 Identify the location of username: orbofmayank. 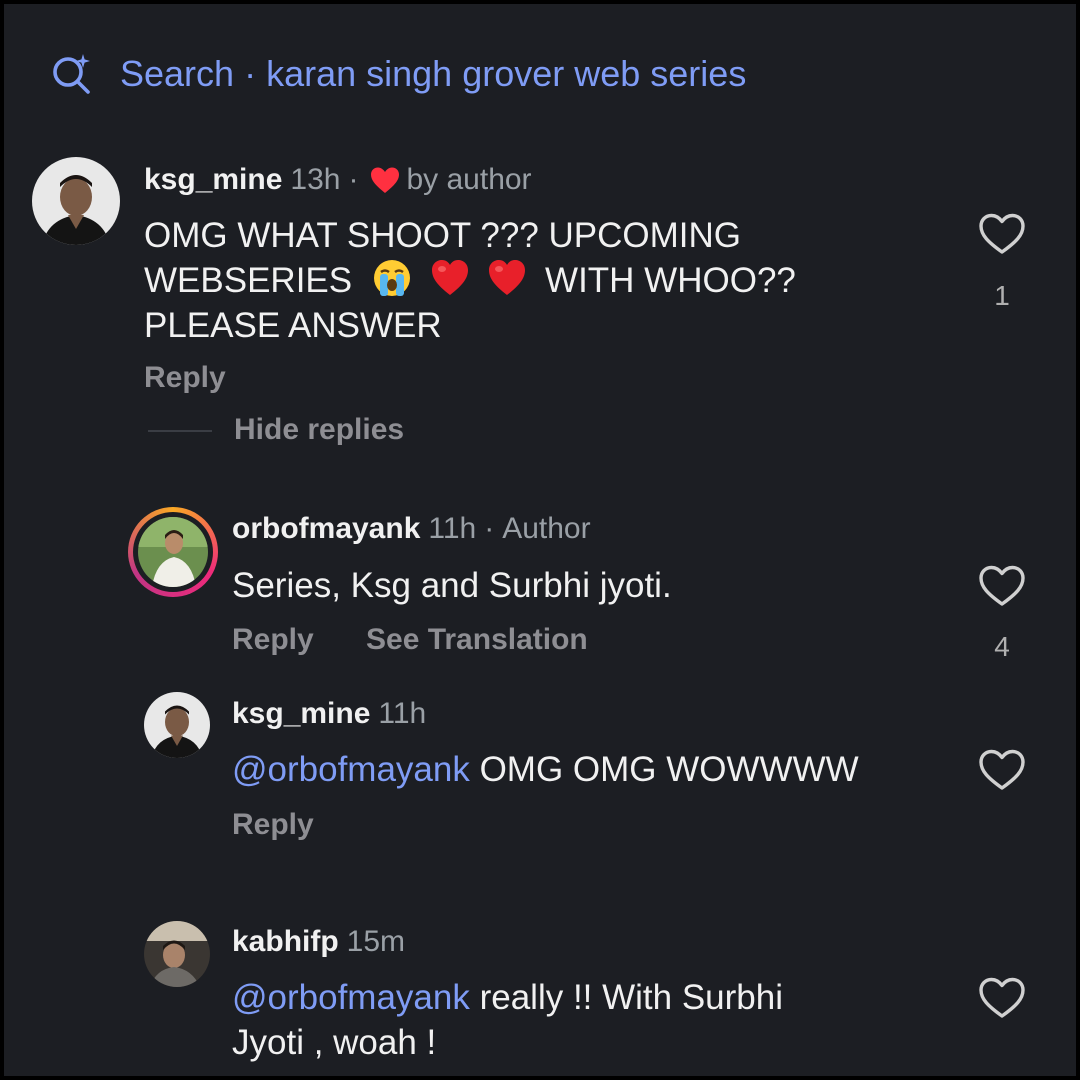
(326, 529).